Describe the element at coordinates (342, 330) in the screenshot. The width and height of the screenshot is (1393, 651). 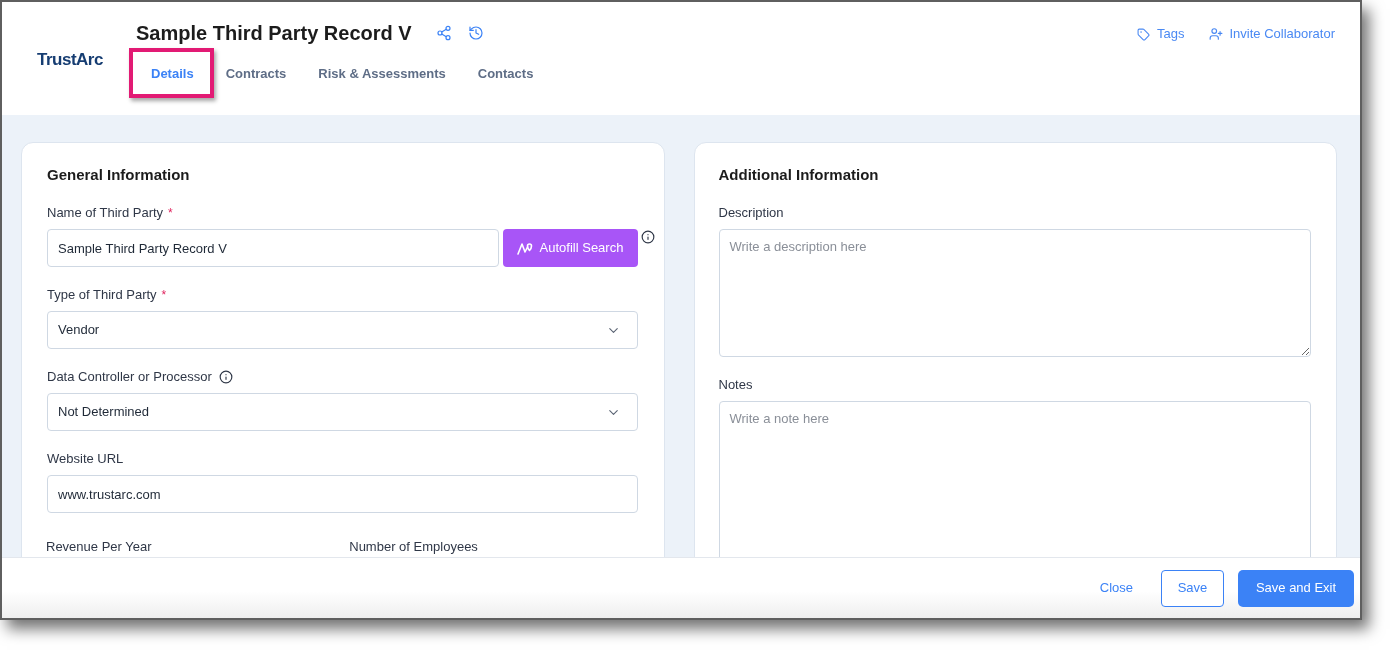
I see `dropdown: Vendor` at that location.